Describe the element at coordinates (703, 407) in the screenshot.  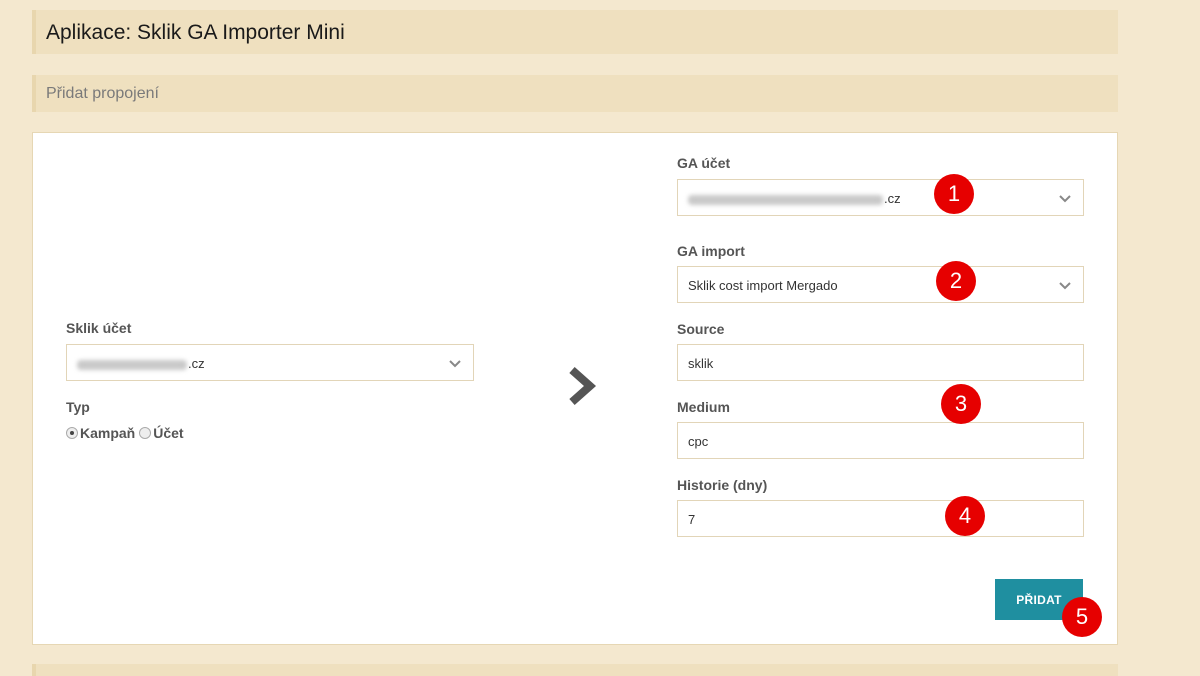
I see `medium-label: Medium` at that location.